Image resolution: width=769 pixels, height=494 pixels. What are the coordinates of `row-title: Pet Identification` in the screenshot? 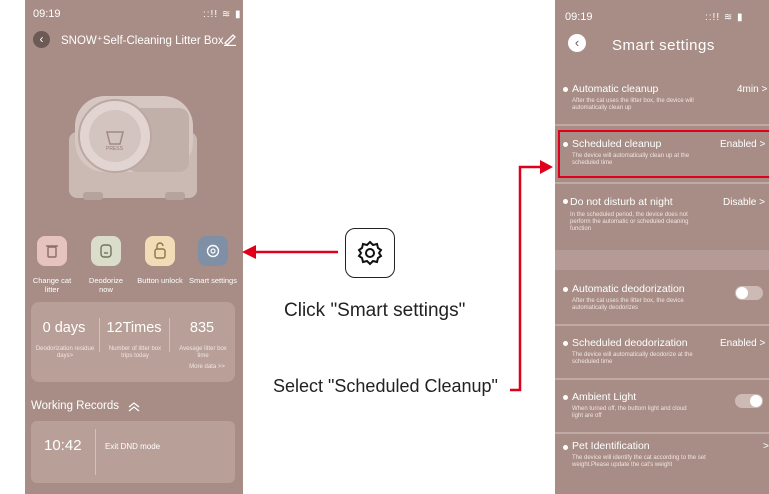 It's located at (611, 446).